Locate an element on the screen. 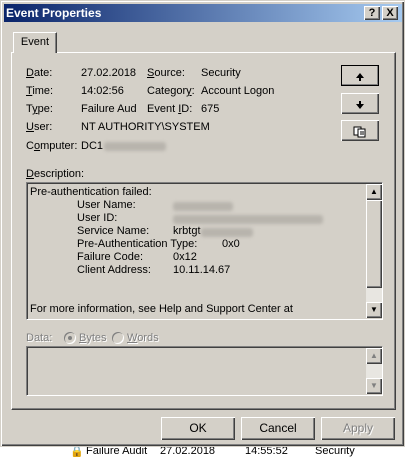  data-label: Data: is located at coordinates (39, 338).